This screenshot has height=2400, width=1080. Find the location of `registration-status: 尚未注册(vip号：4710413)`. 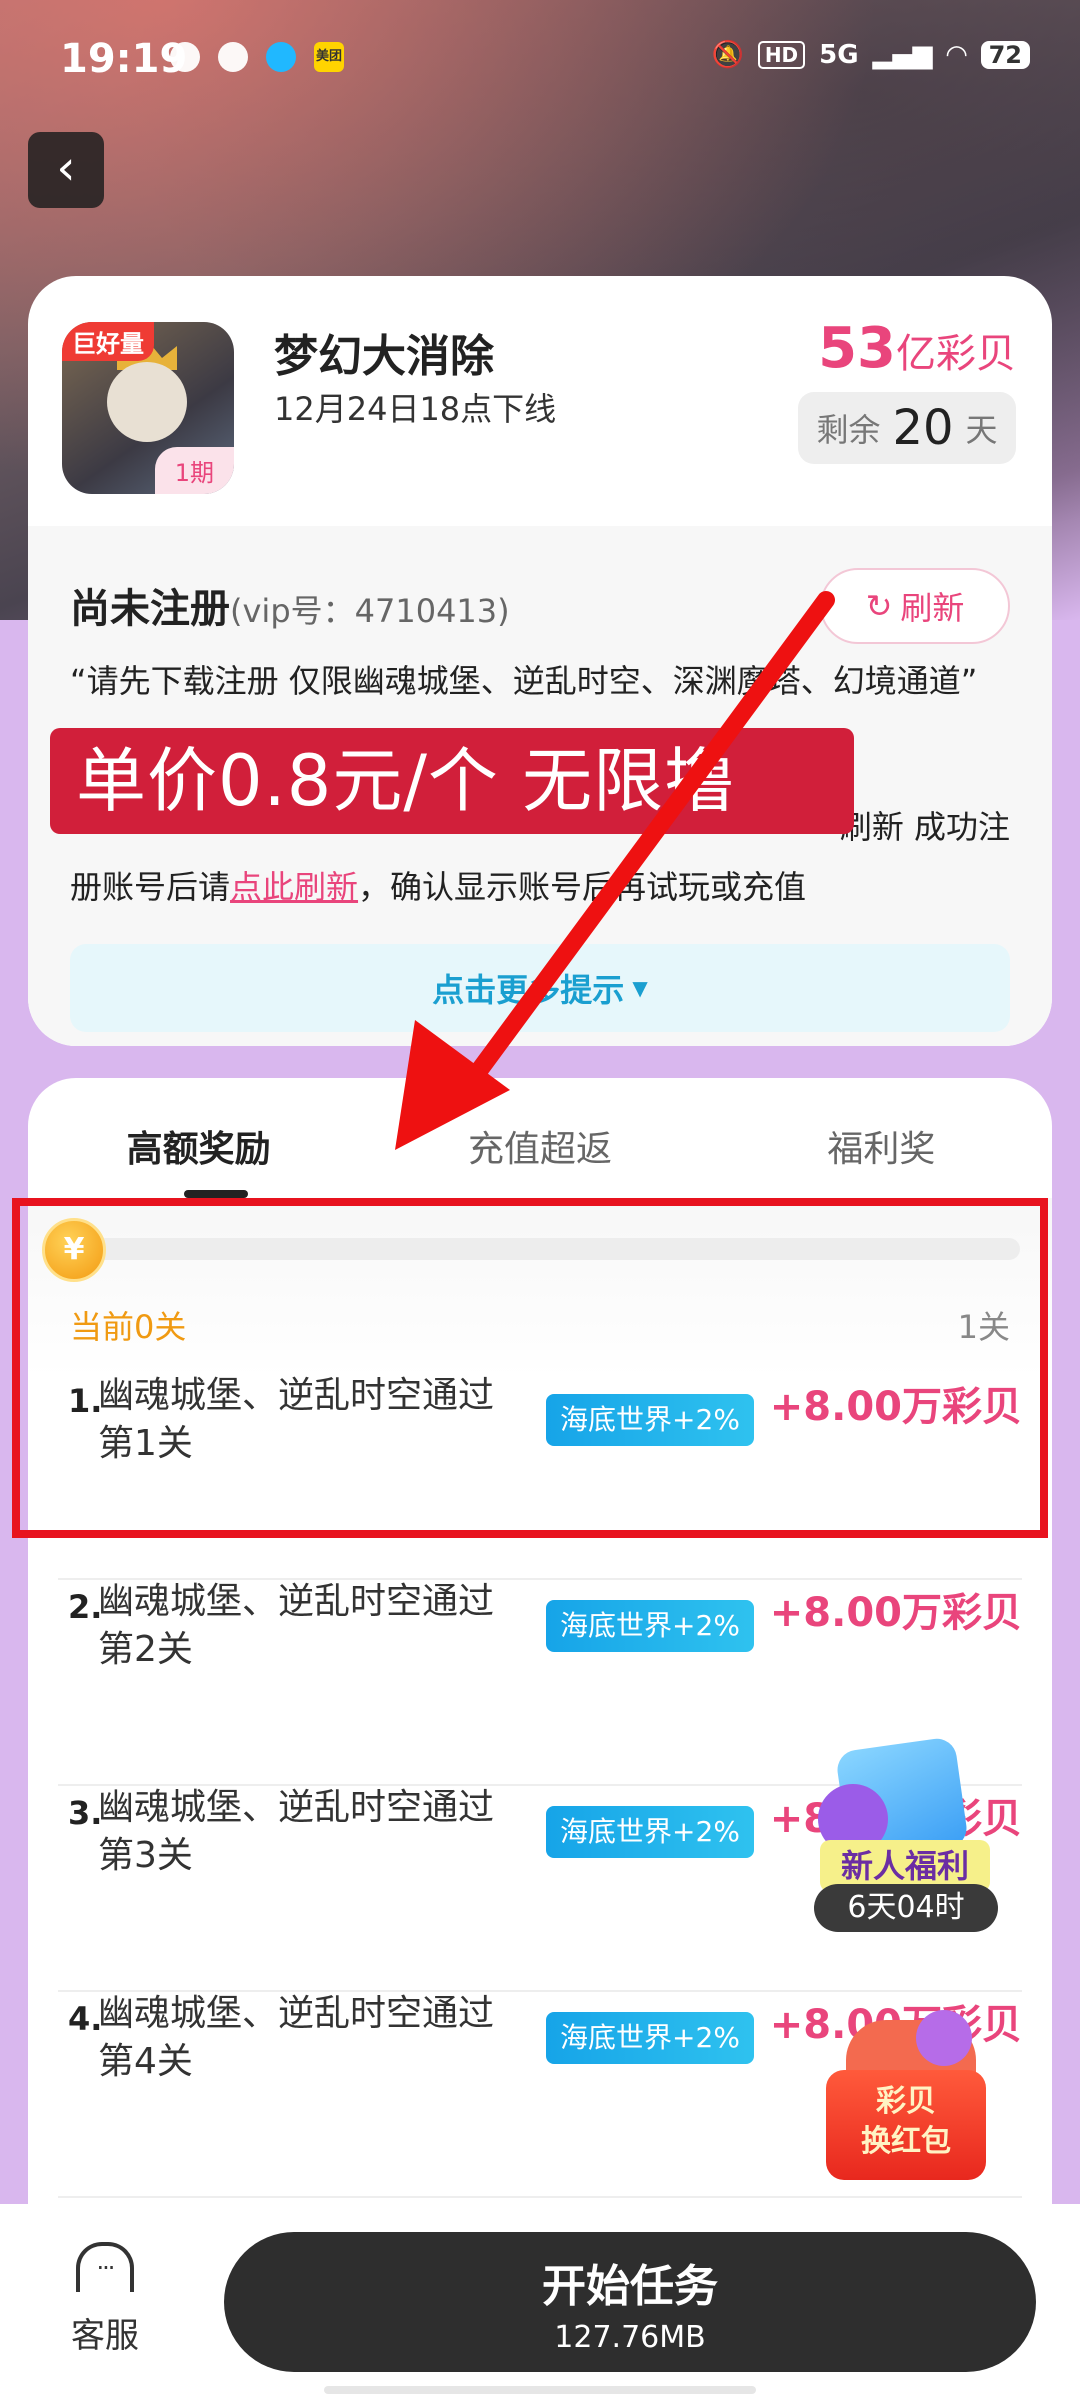

registration-status: 尚未注册(vip号：4710413) is located at coordinates (290, 605).